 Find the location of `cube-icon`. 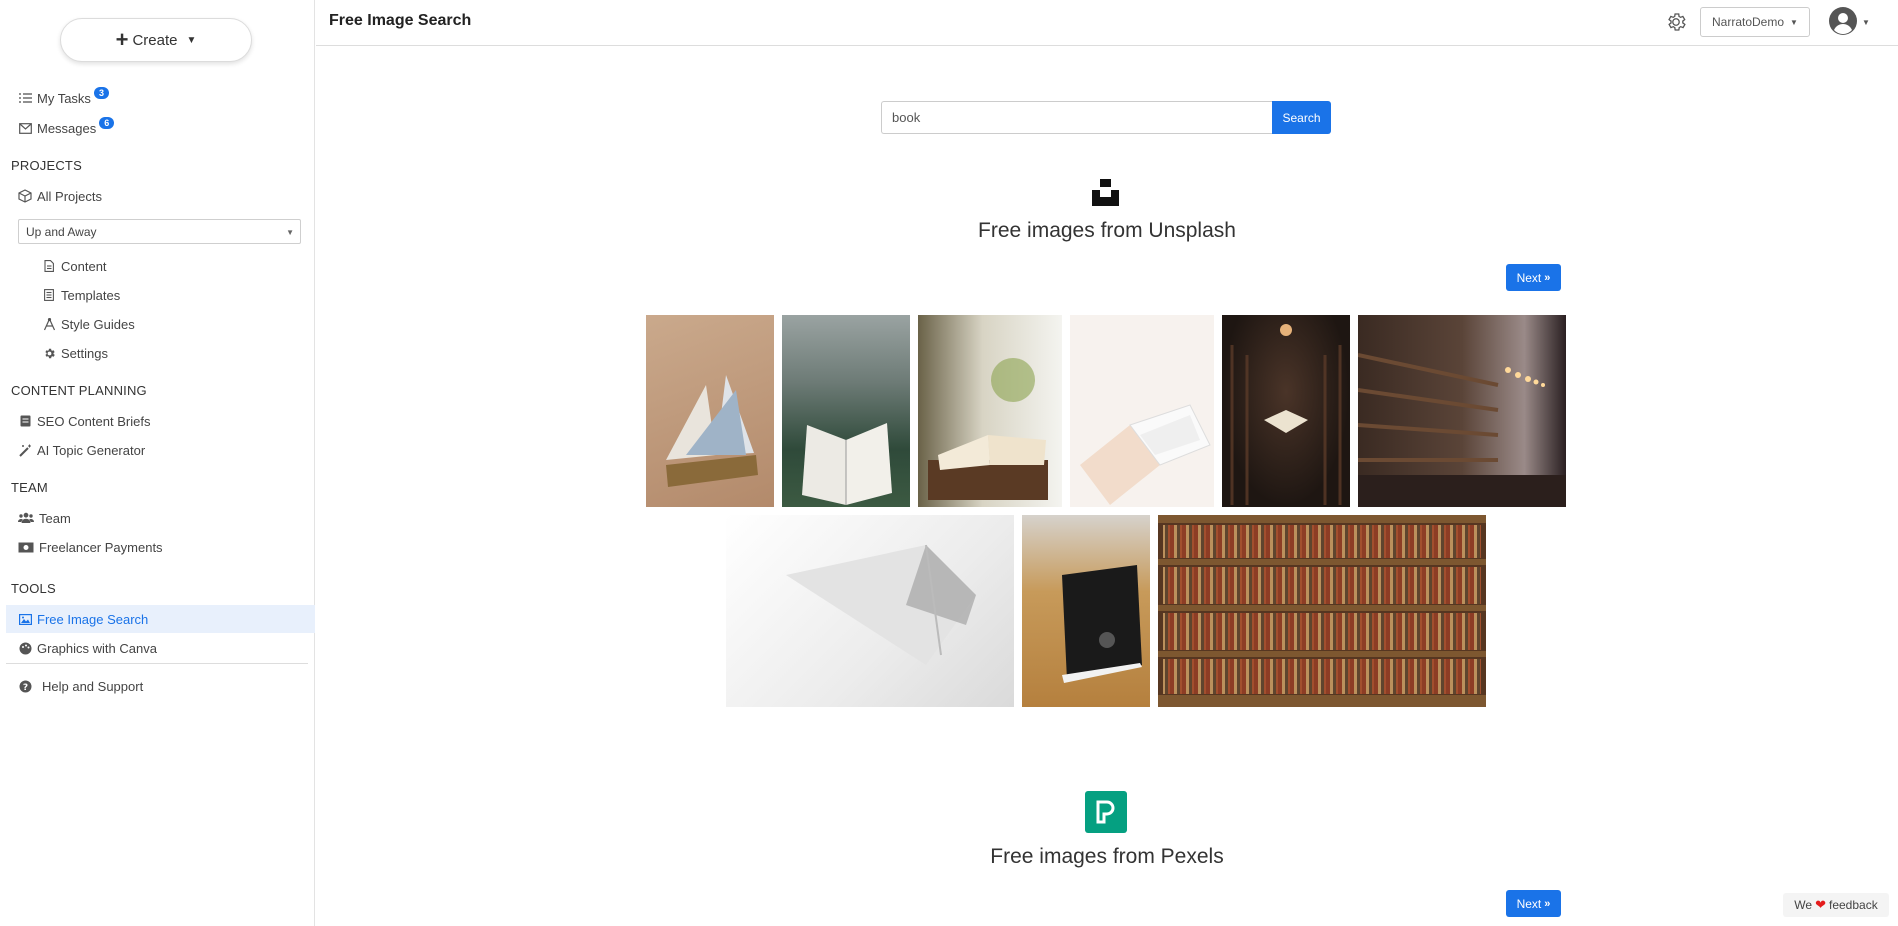

cube-icon is located at coordinates (25, 196).